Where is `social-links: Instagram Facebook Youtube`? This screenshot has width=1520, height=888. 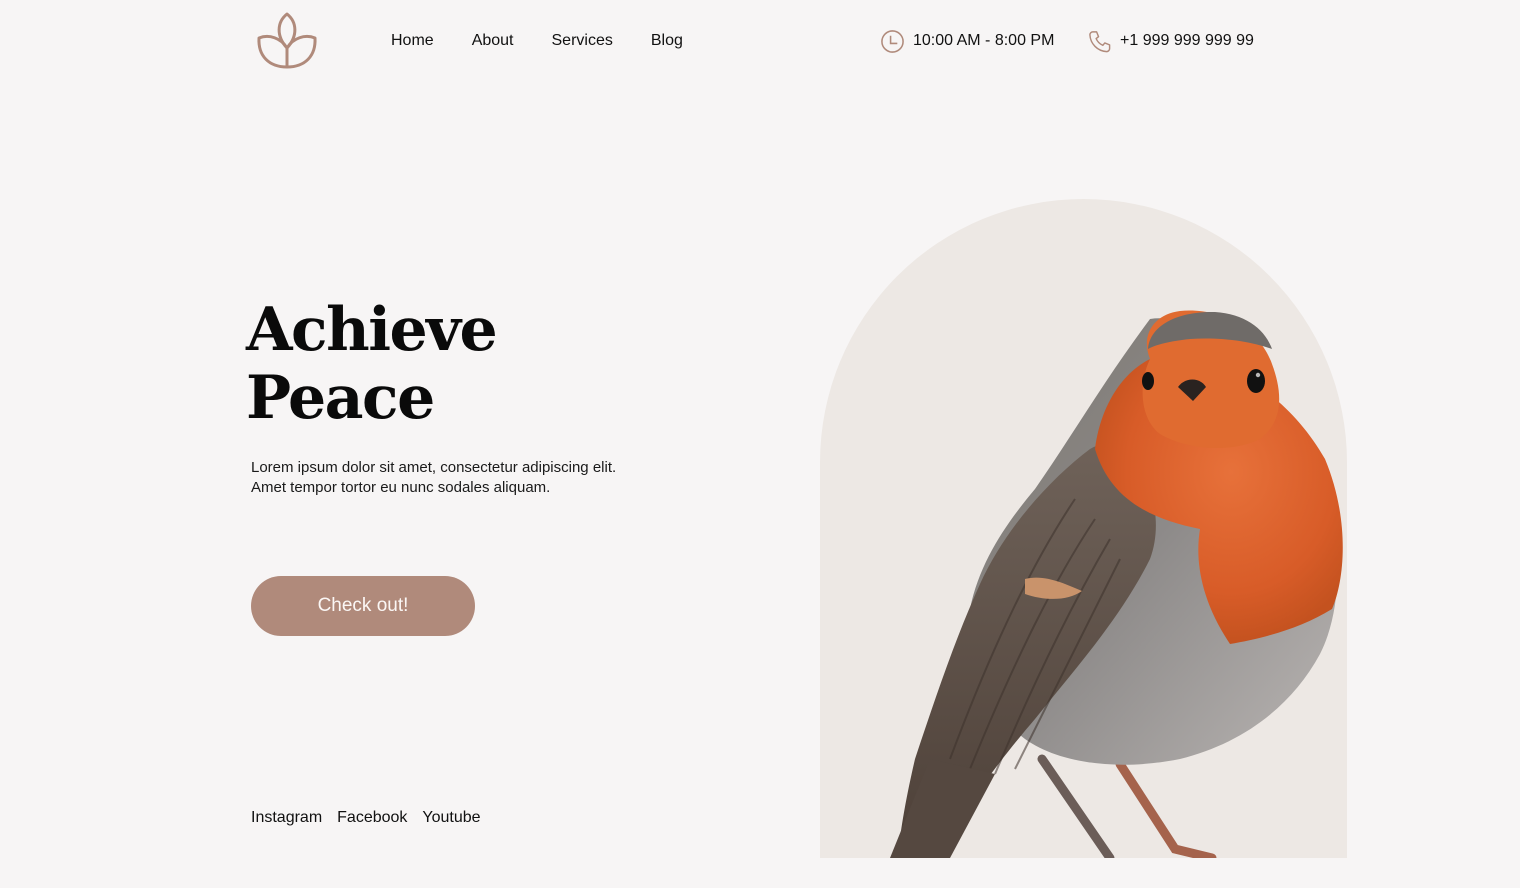
social-links: Instagram Facebook Youtube is located at coordinates (366, 818).